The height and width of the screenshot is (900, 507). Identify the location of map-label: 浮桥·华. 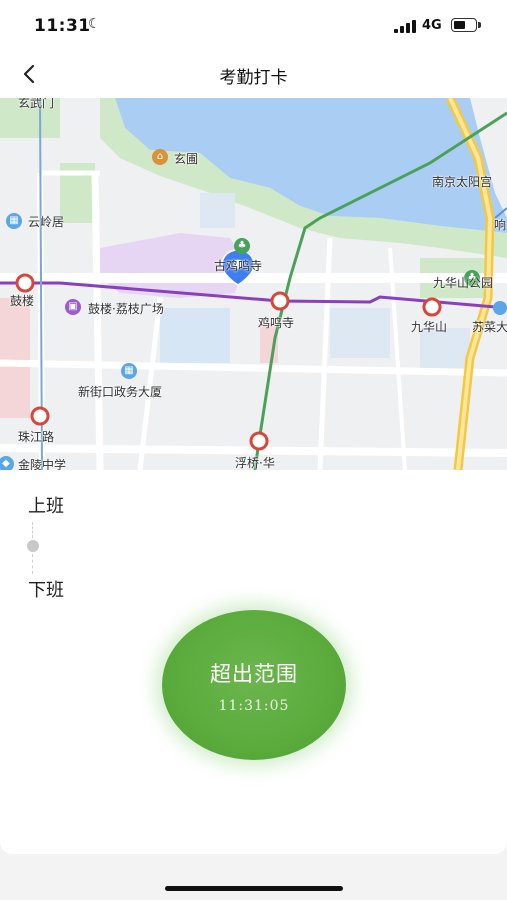
(255, 463).